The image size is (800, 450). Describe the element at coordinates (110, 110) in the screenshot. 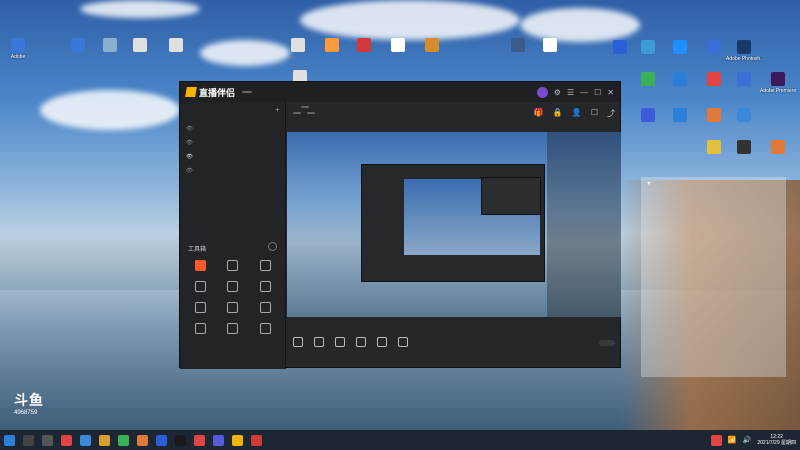

I see `cloud` at that location.